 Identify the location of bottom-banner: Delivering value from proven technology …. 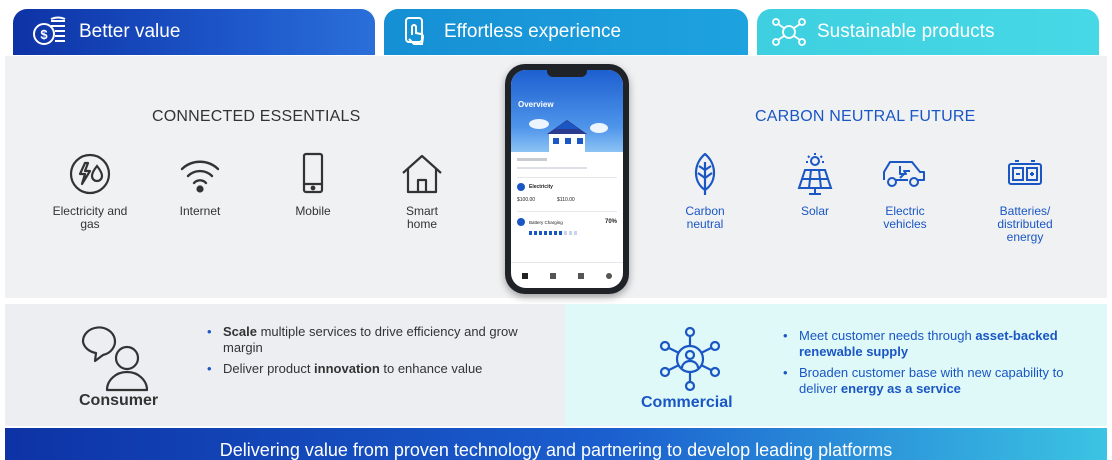
(556, 444).